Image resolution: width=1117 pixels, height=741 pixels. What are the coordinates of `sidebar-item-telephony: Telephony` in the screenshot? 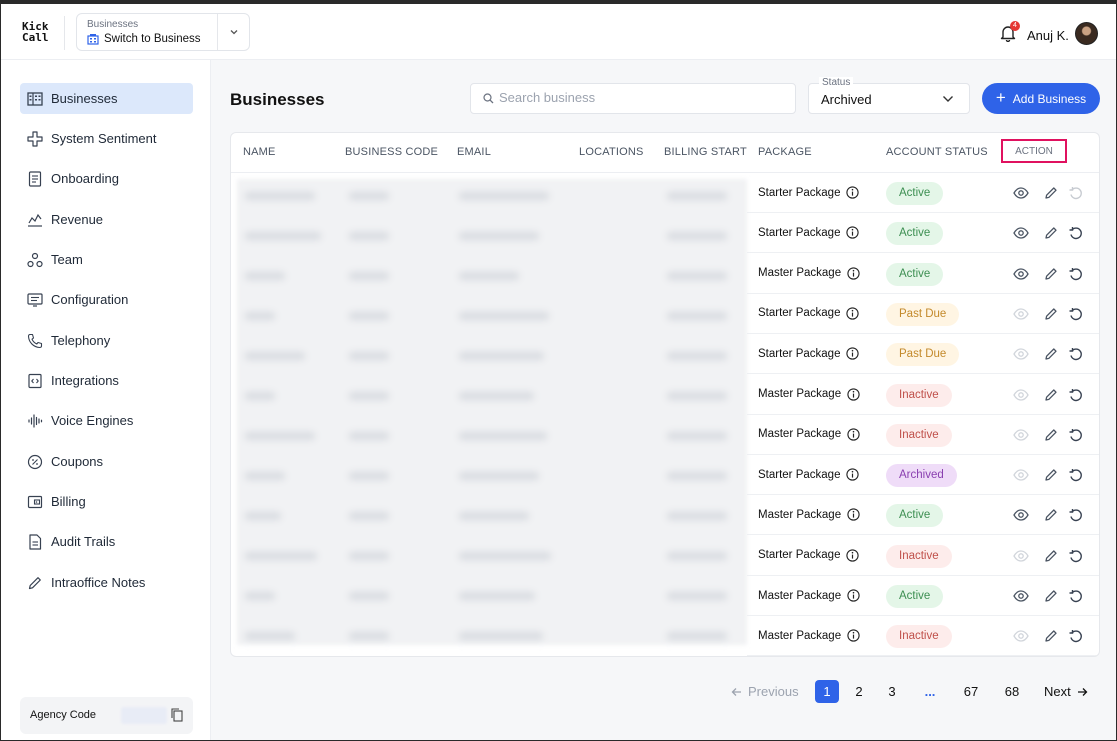 It's located at (106, 340).